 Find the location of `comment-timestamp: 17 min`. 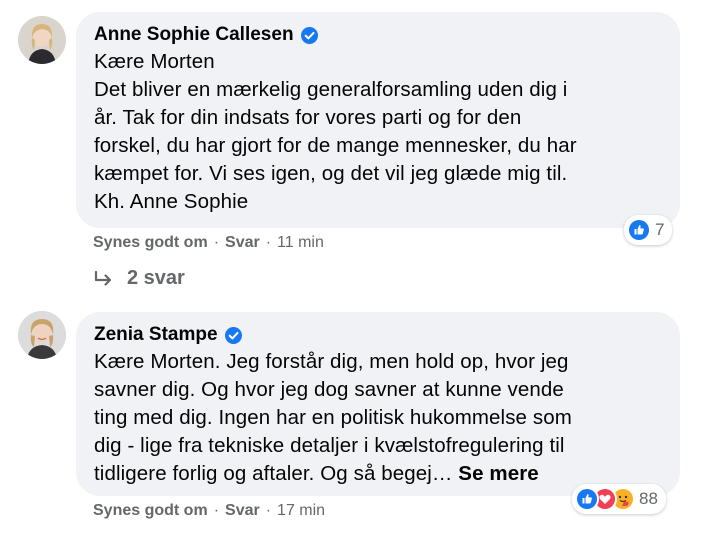

comment-timestamp: 17 min is located at coordinates (301, 511).